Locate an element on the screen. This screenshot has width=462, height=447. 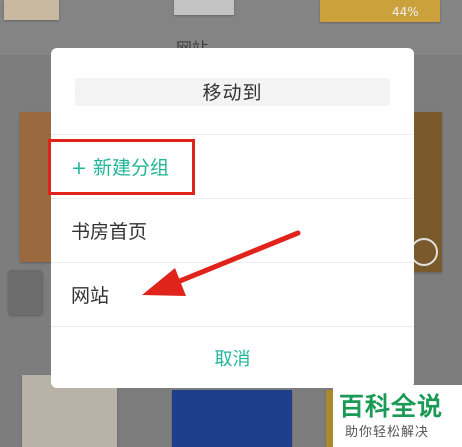
watermark-title: 百科全说 is located at coordinates (391, 406).